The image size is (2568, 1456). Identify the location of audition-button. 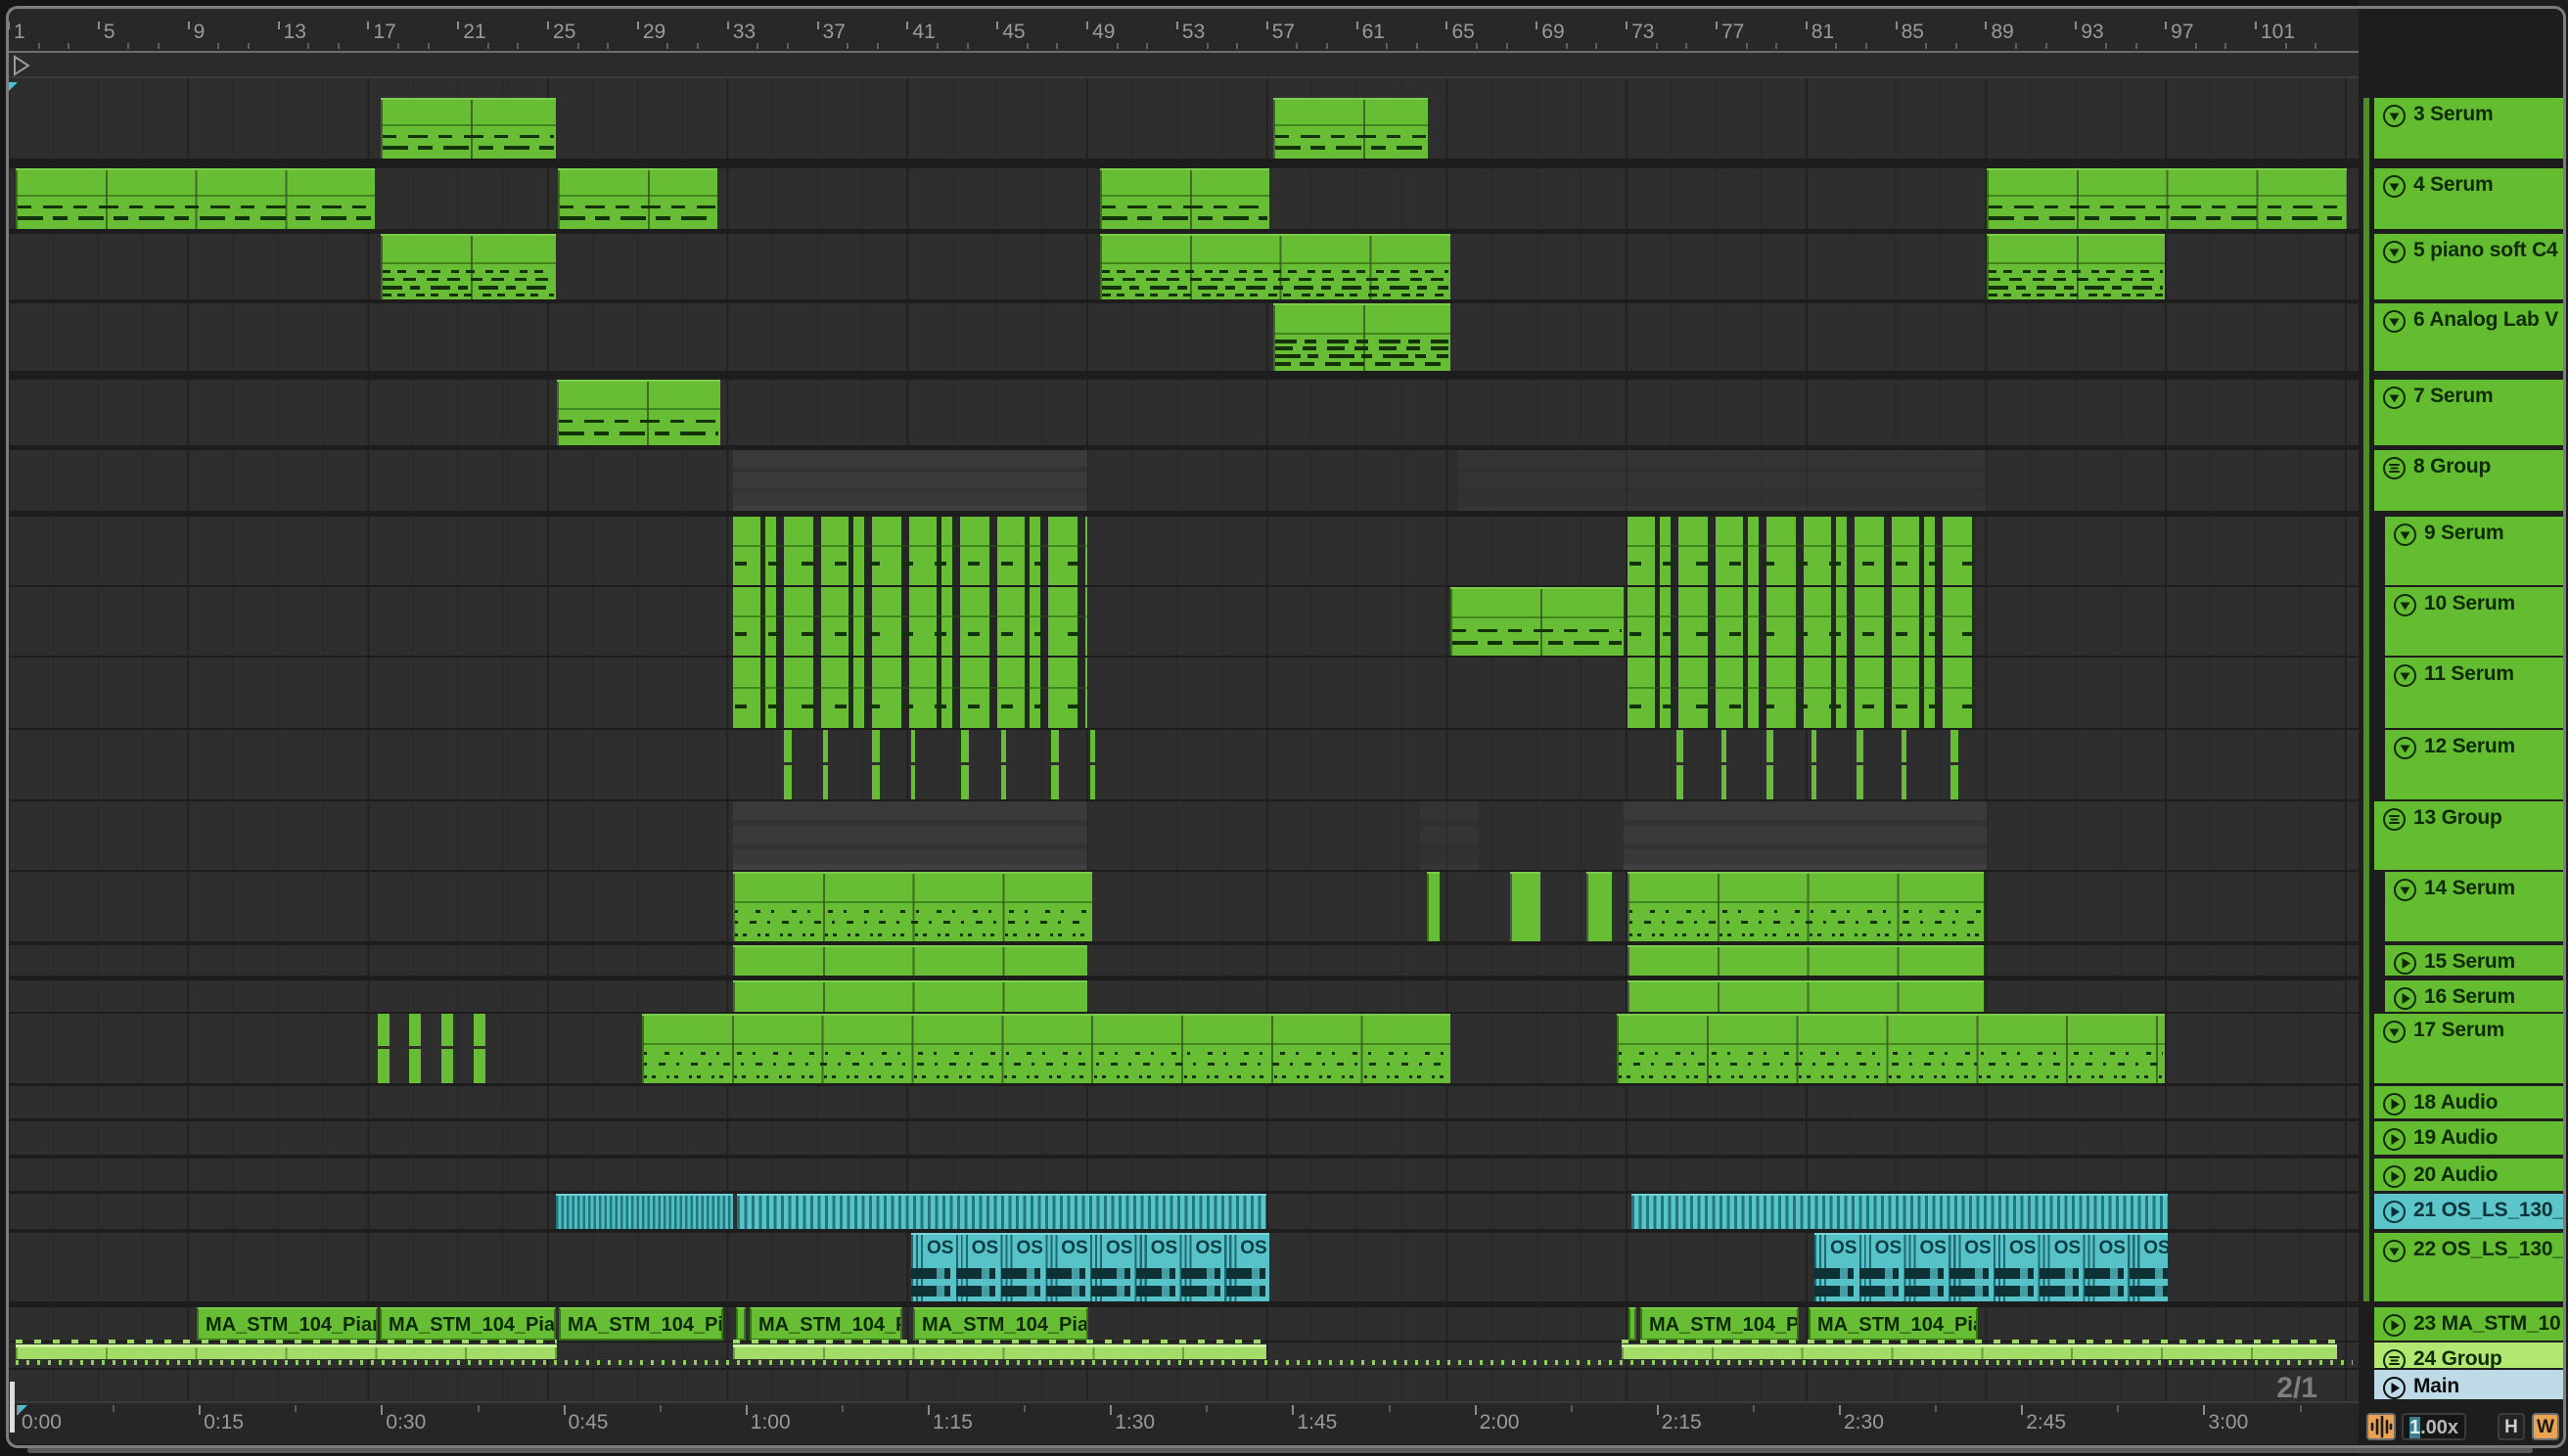
(2381, 1426).